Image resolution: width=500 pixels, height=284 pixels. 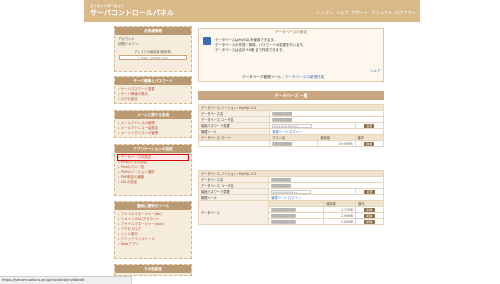 I want to click on db1-usage-value: 29.99MB, so click(x=336, y=143).